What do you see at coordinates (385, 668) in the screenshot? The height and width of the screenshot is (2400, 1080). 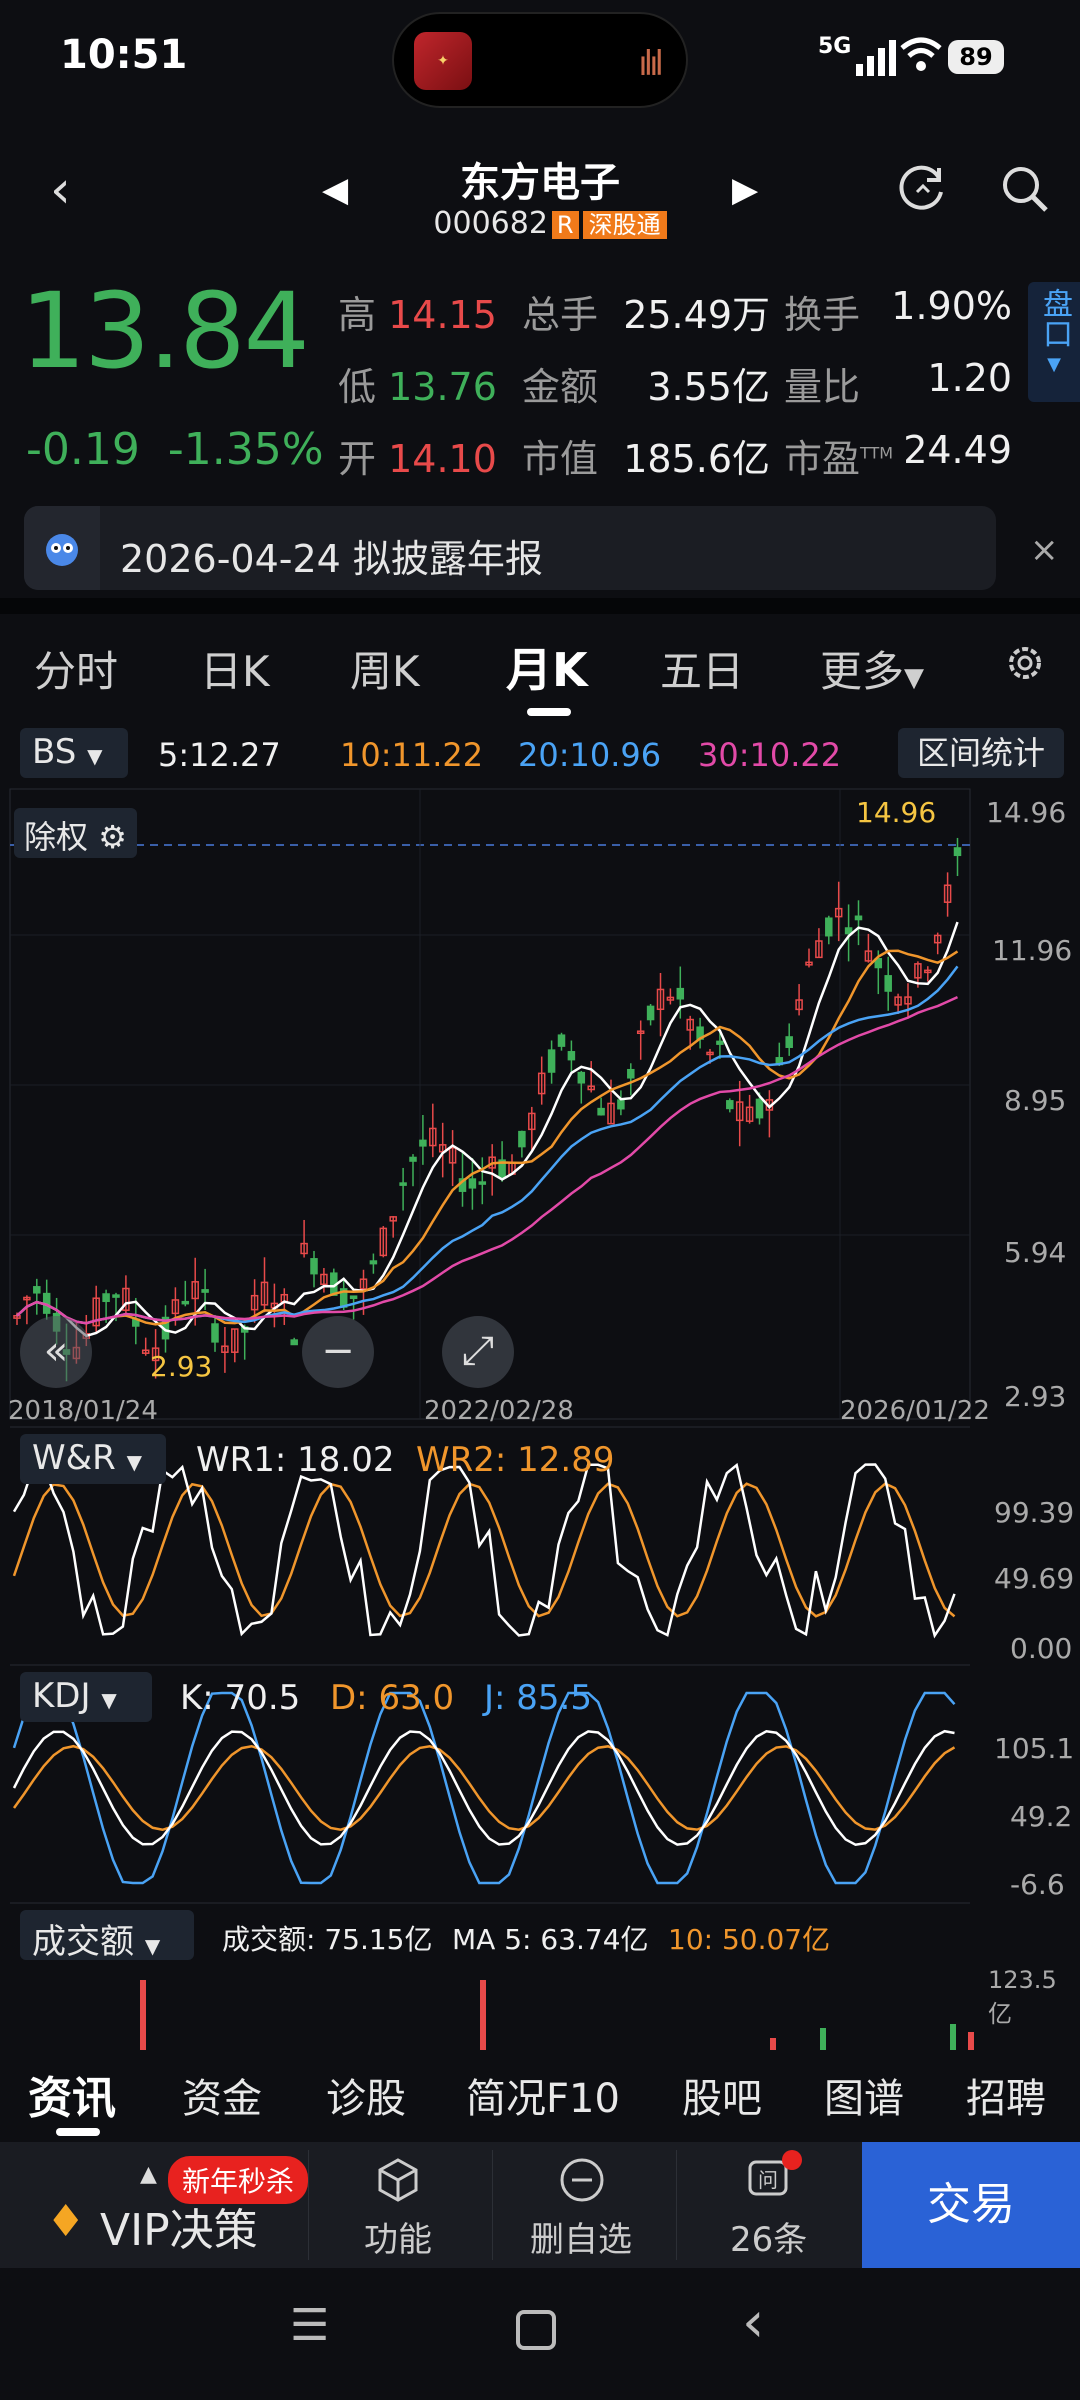 I see `tab-weekly-k: 周K` at bounding box center [385, 668].